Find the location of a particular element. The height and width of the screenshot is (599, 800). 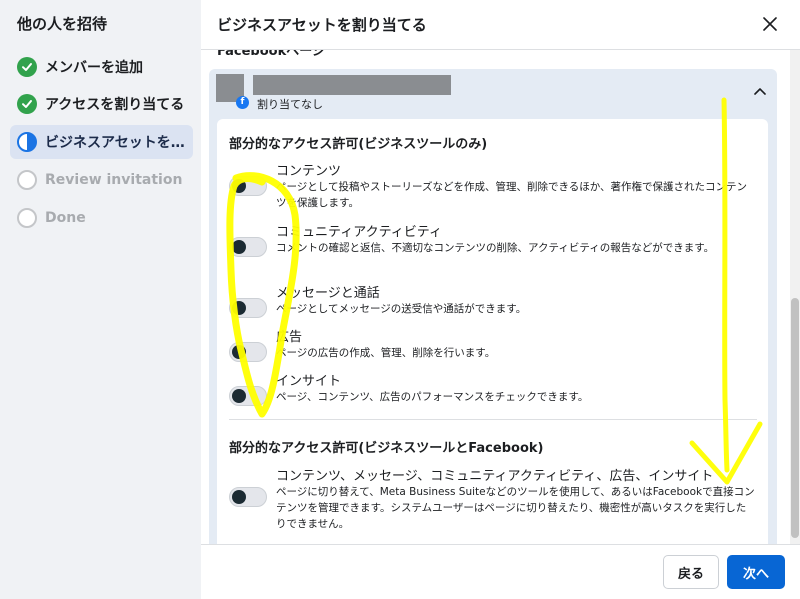

close-button is located at coordinates (770, 24).